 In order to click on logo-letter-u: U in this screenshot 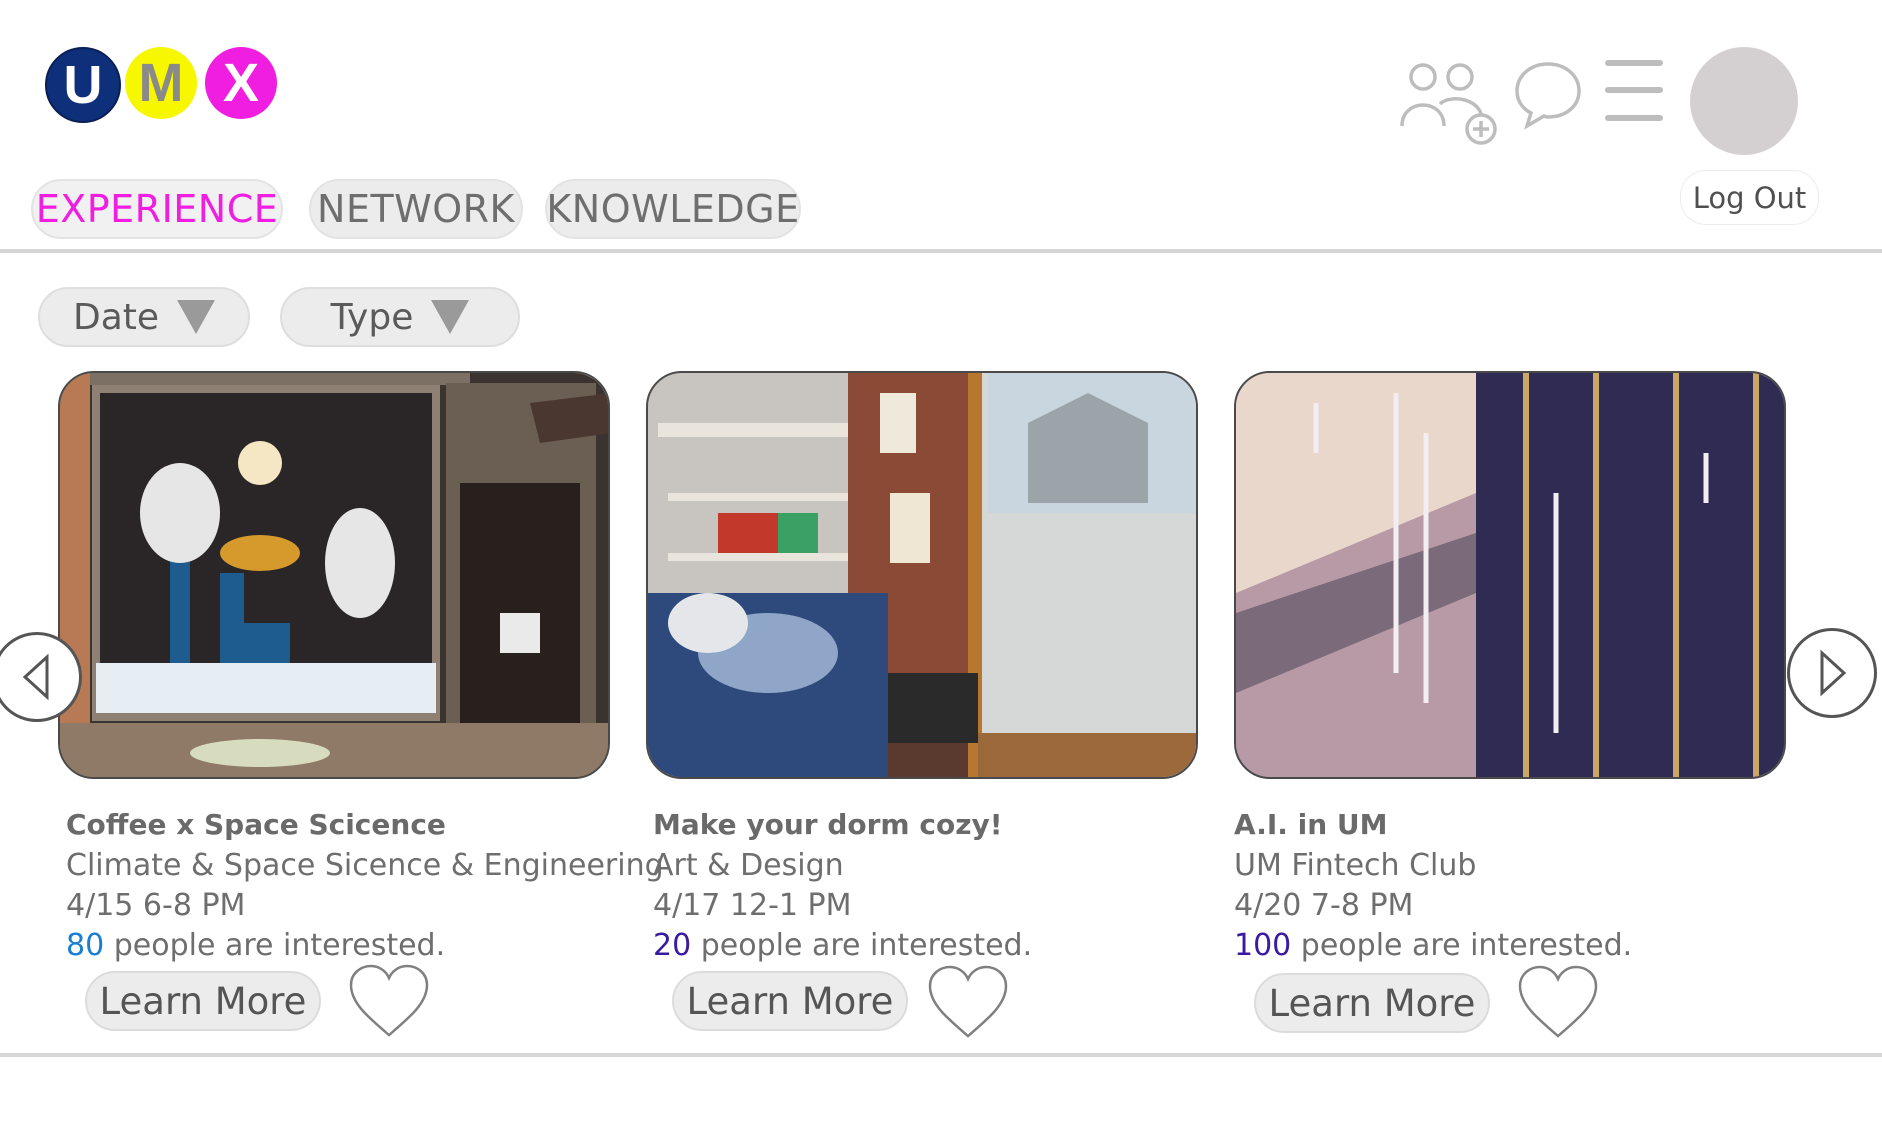, I will do `click(83, 85)`.